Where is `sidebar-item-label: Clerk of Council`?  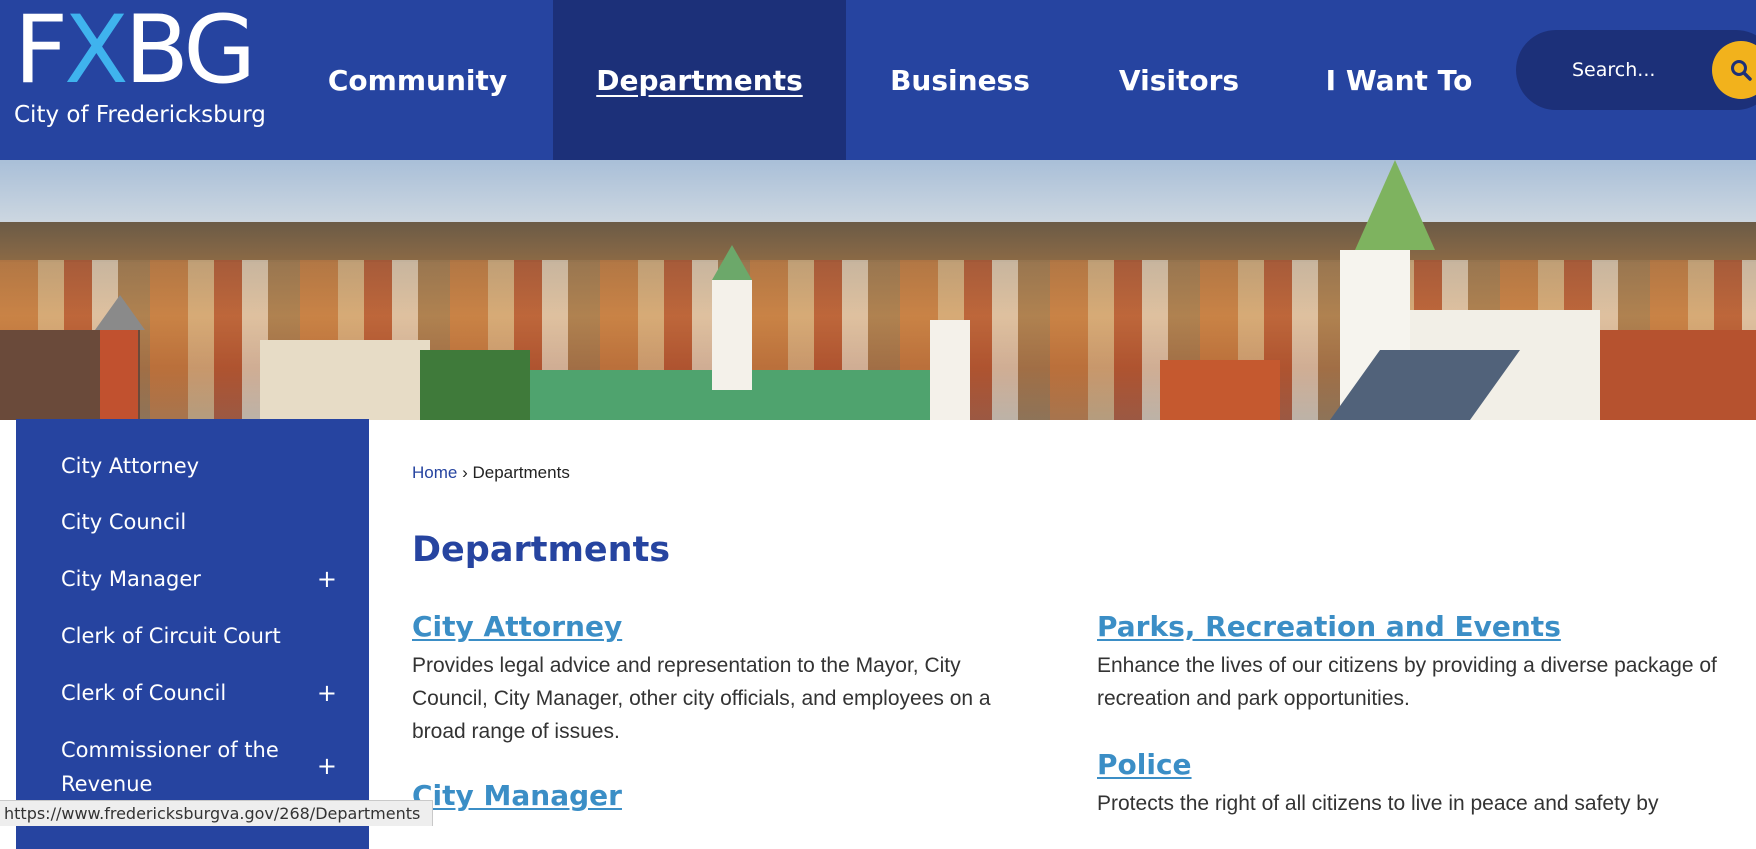 sidebar-item-label: Clerk of Council is located at coordinates (144, 693).